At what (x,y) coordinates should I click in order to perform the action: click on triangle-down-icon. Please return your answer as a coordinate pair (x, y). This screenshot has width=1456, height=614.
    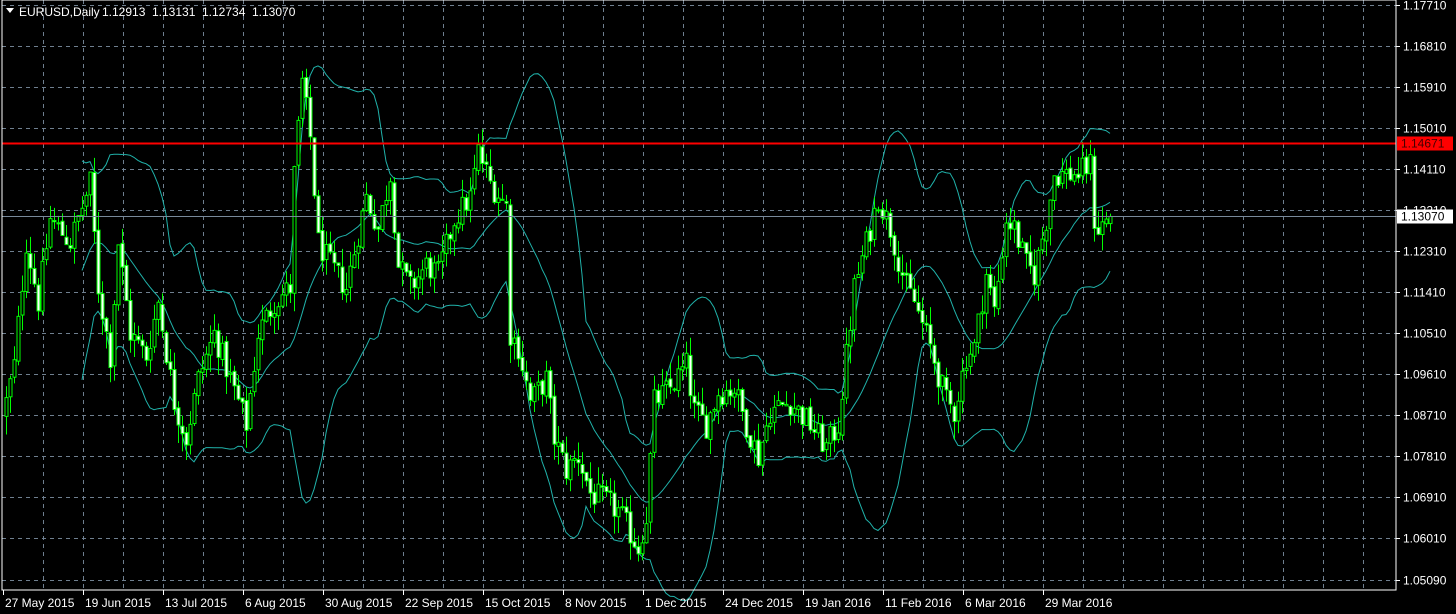
    Looking at the image, I should click on (10, 10).